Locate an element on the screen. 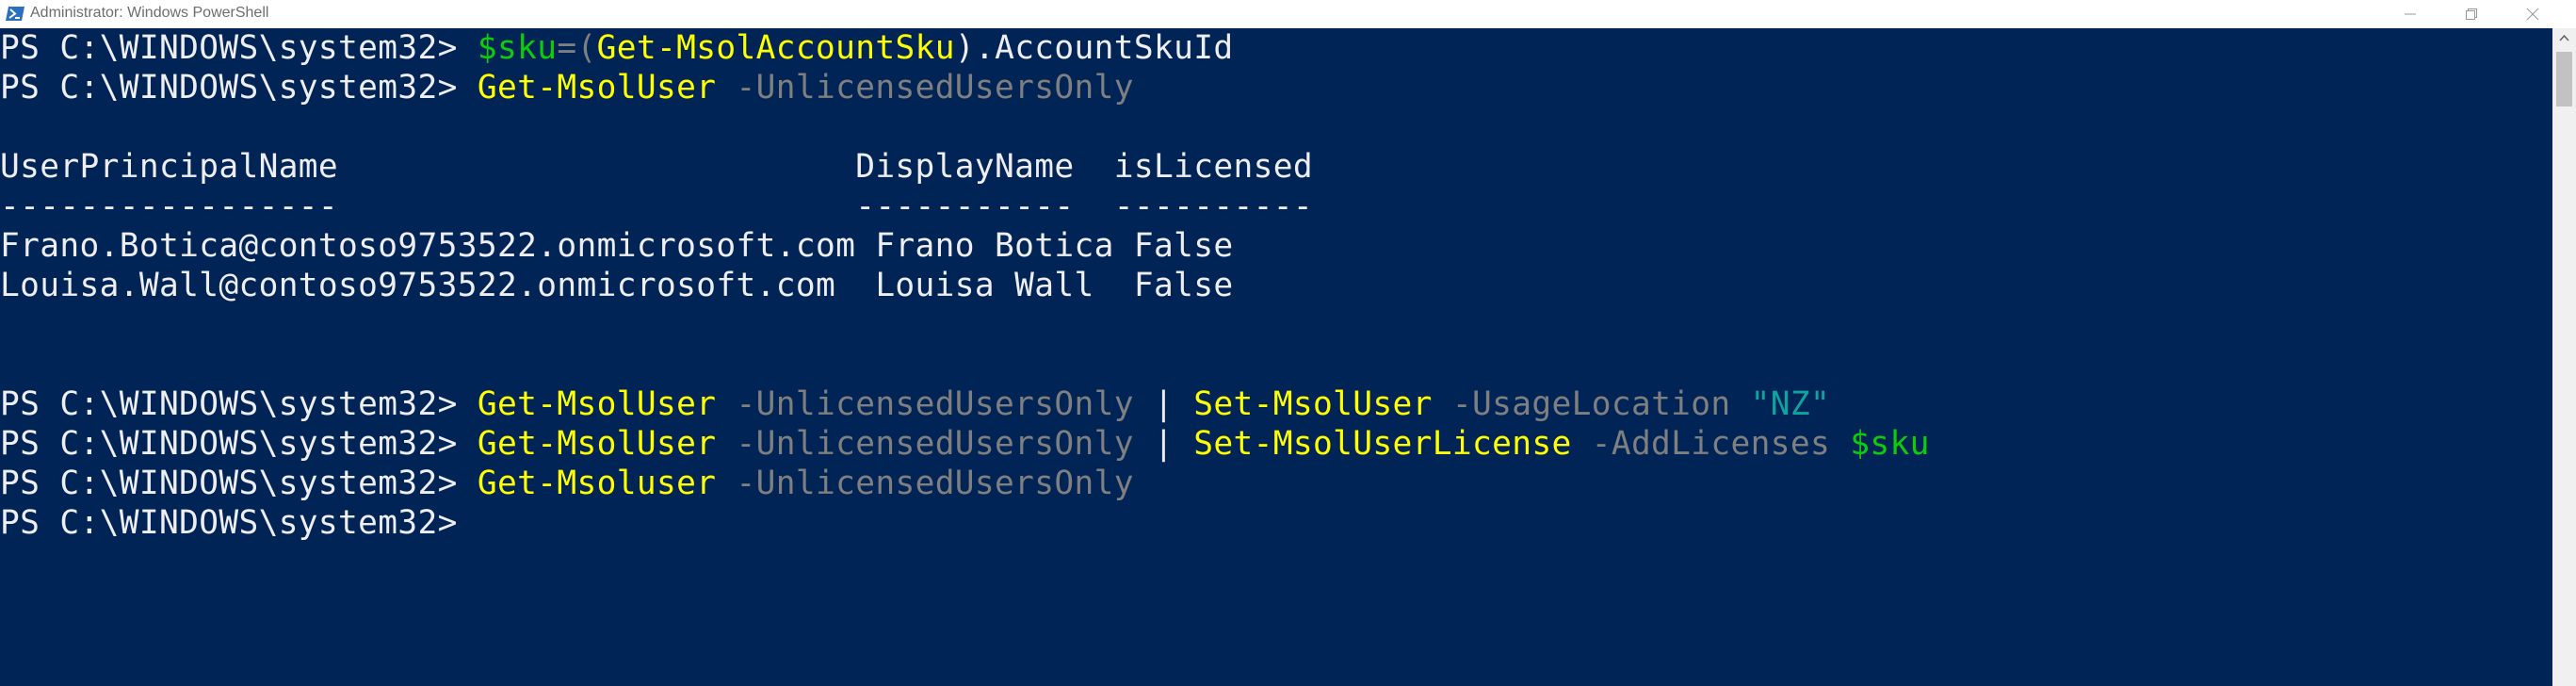 This screenshot has width=2576, height=686. text-token: ).AccountSkuId is located at coordinates (1094, 48).